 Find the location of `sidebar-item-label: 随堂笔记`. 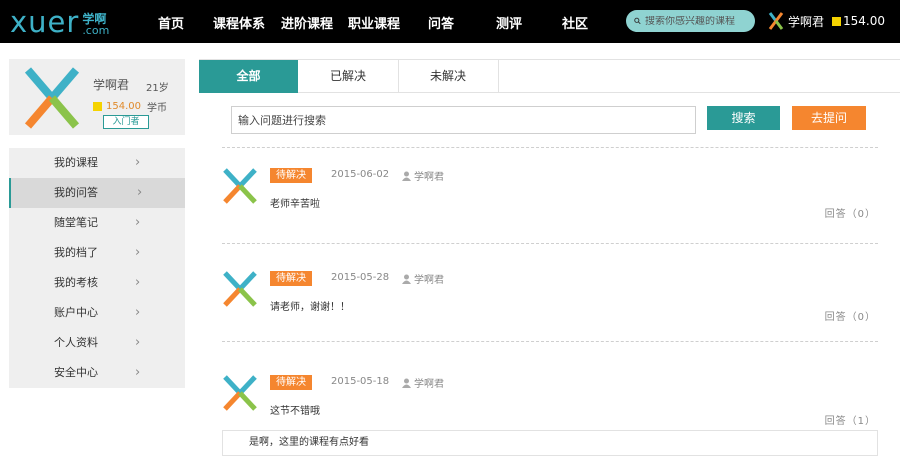

sidebar-item-label: 随堂笔记 is located at coordinates (76, 222).